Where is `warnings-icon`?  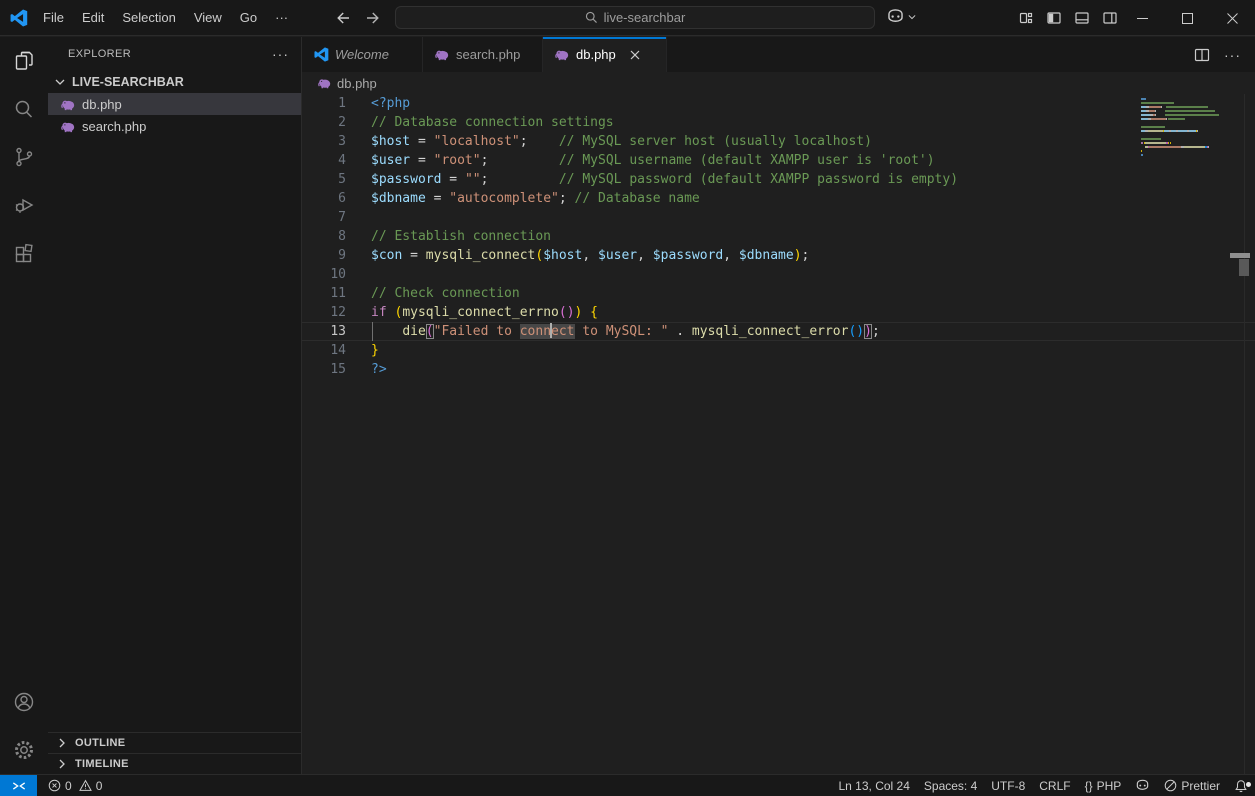 warnings-icon is located at coordinates (85, 785).